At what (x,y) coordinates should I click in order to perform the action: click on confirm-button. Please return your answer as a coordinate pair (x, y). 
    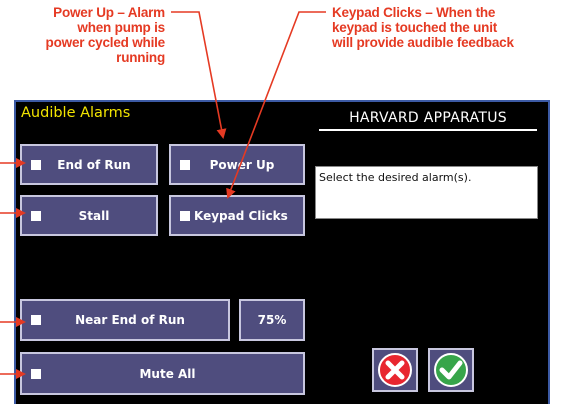
    Looking at the image, I should click on (451, 370).